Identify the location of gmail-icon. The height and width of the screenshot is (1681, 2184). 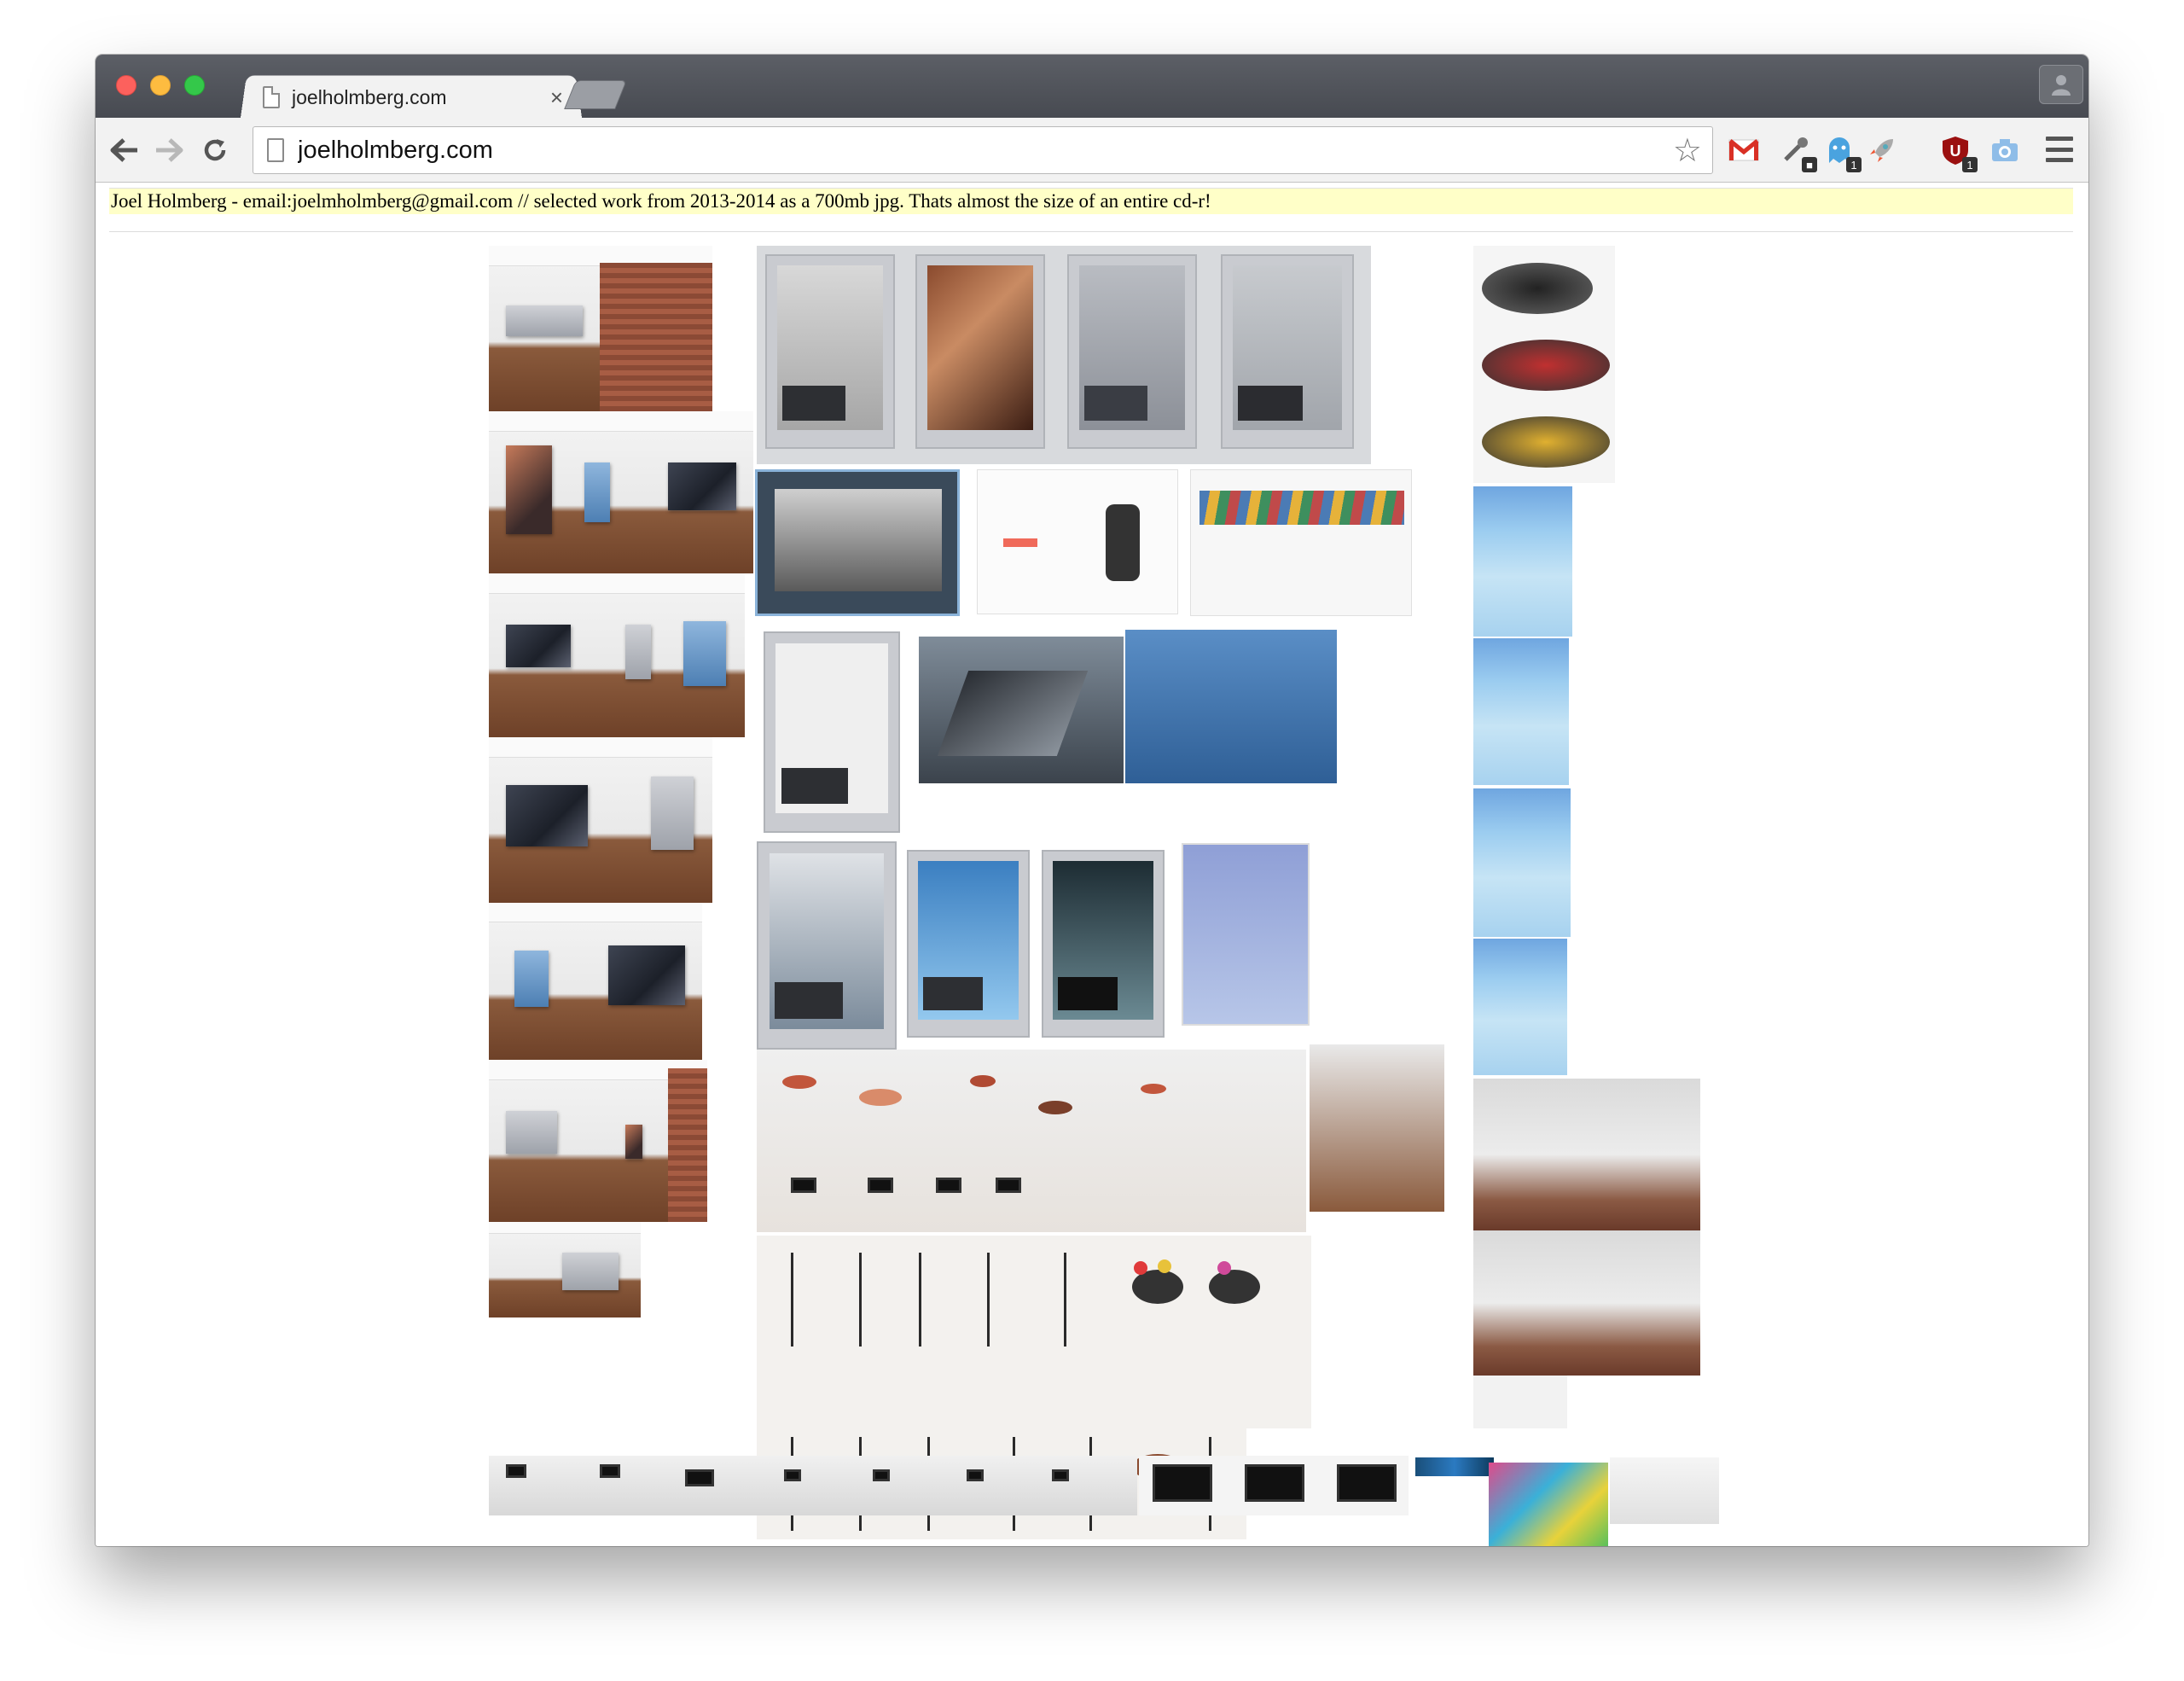
(1744, 150).